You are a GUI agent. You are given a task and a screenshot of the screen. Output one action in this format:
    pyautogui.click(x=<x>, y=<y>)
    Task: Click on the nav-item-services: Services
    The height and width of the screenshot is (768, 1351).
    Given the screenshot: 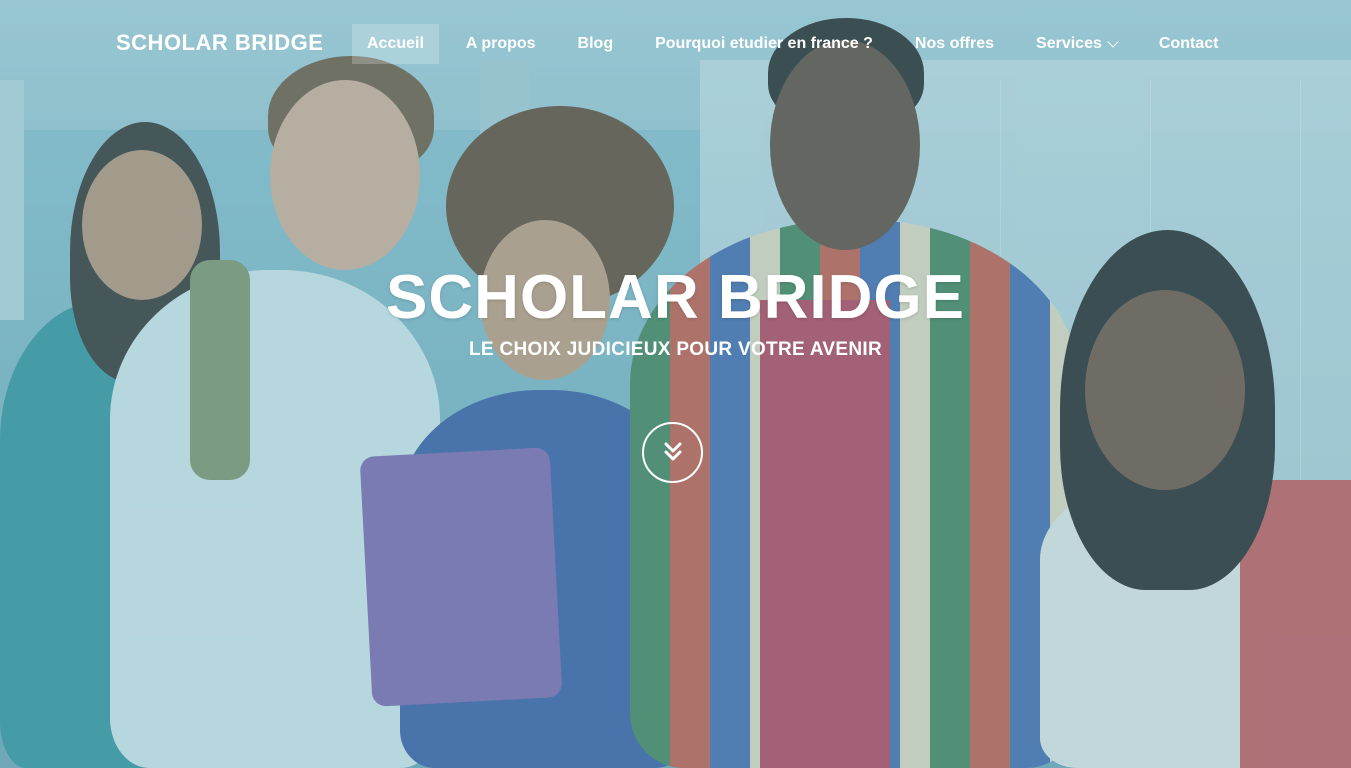 What is the action you would take?
    pyautogui.click(x=1076, y=44)
    